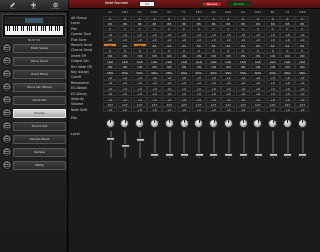  What do you see at coordinates (34, 6) in the screenshot?
I see `add-button: Add` at bounding box center [34, 6].